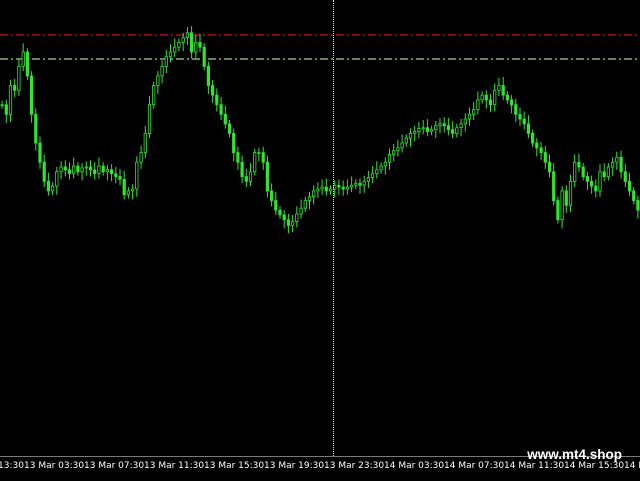 The image size is (640, 481). I want to click on time-axis-label: 13 Mar 15:30, so click(234, 466).